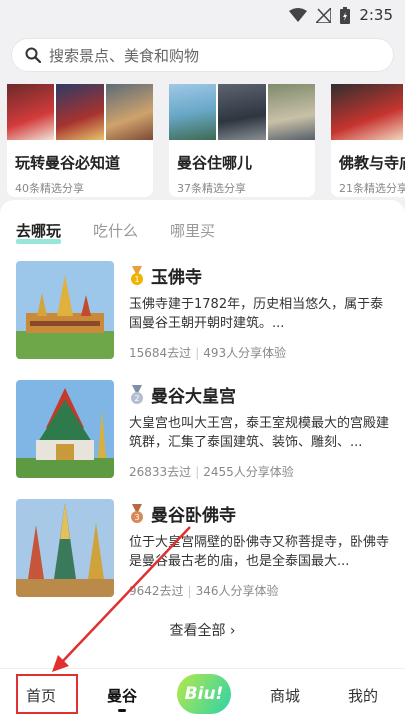 Image resolution: width=405 pixels, height=720 pixels. I want to click on gold-medal-icon: 1, so click(137, 275).